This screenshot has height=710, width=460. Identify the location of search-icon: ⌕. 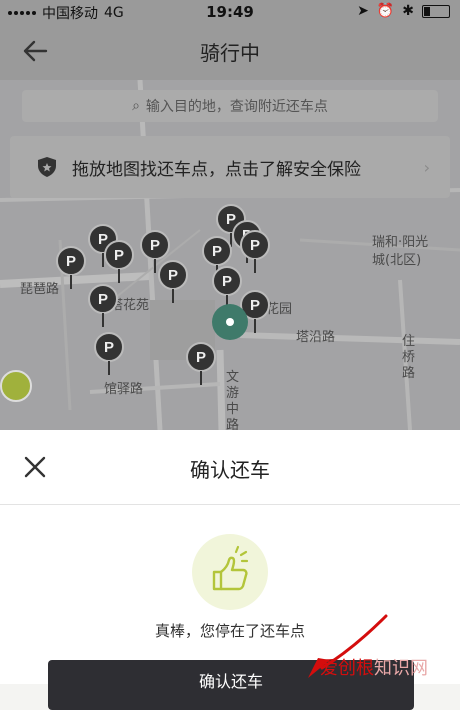
(136, 106).